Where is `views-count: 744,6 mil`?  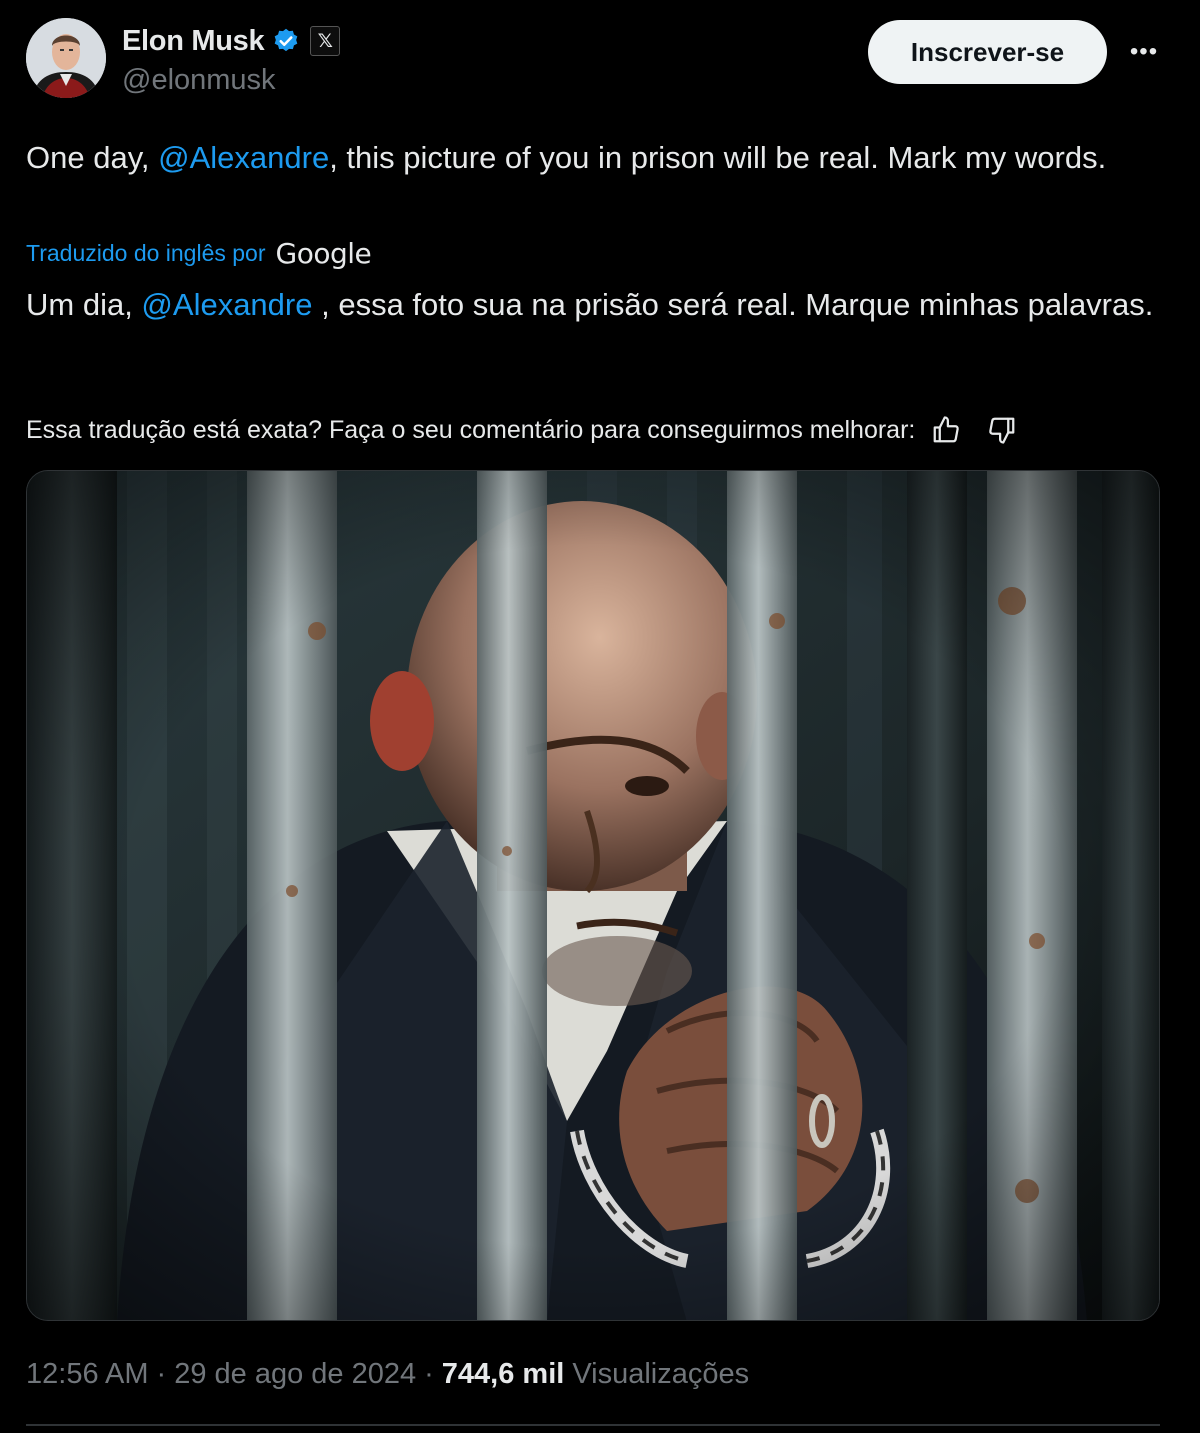
views-count: 744,6 mil is located at coordinates (503, 1373).